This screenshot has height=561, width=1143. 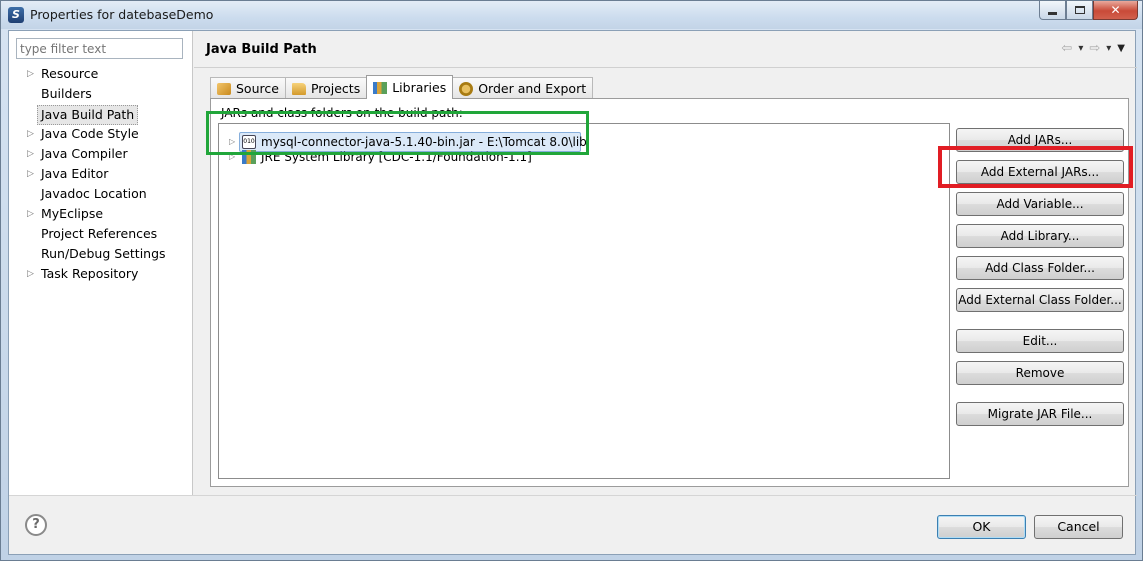 I want to click on tree-item: ▷ Java Code Style, so click(x=101, y=134).